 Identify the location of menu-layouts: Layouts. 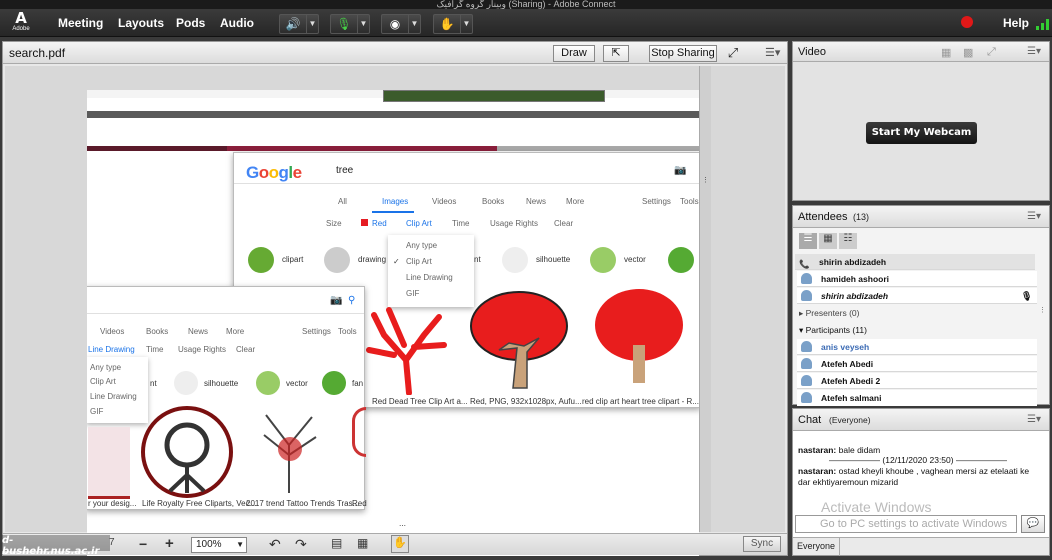
(141, 23).